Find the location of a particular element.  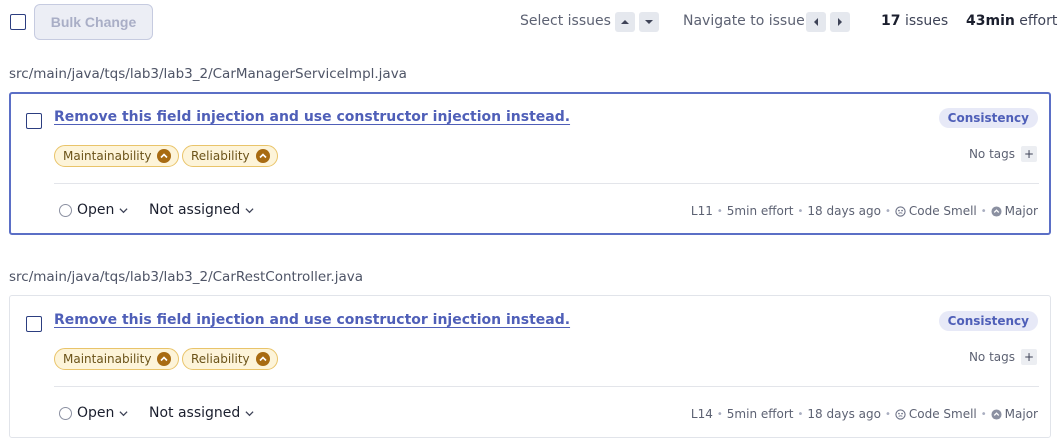

effort-total-value: 43min is located at coordinates (990, 21).